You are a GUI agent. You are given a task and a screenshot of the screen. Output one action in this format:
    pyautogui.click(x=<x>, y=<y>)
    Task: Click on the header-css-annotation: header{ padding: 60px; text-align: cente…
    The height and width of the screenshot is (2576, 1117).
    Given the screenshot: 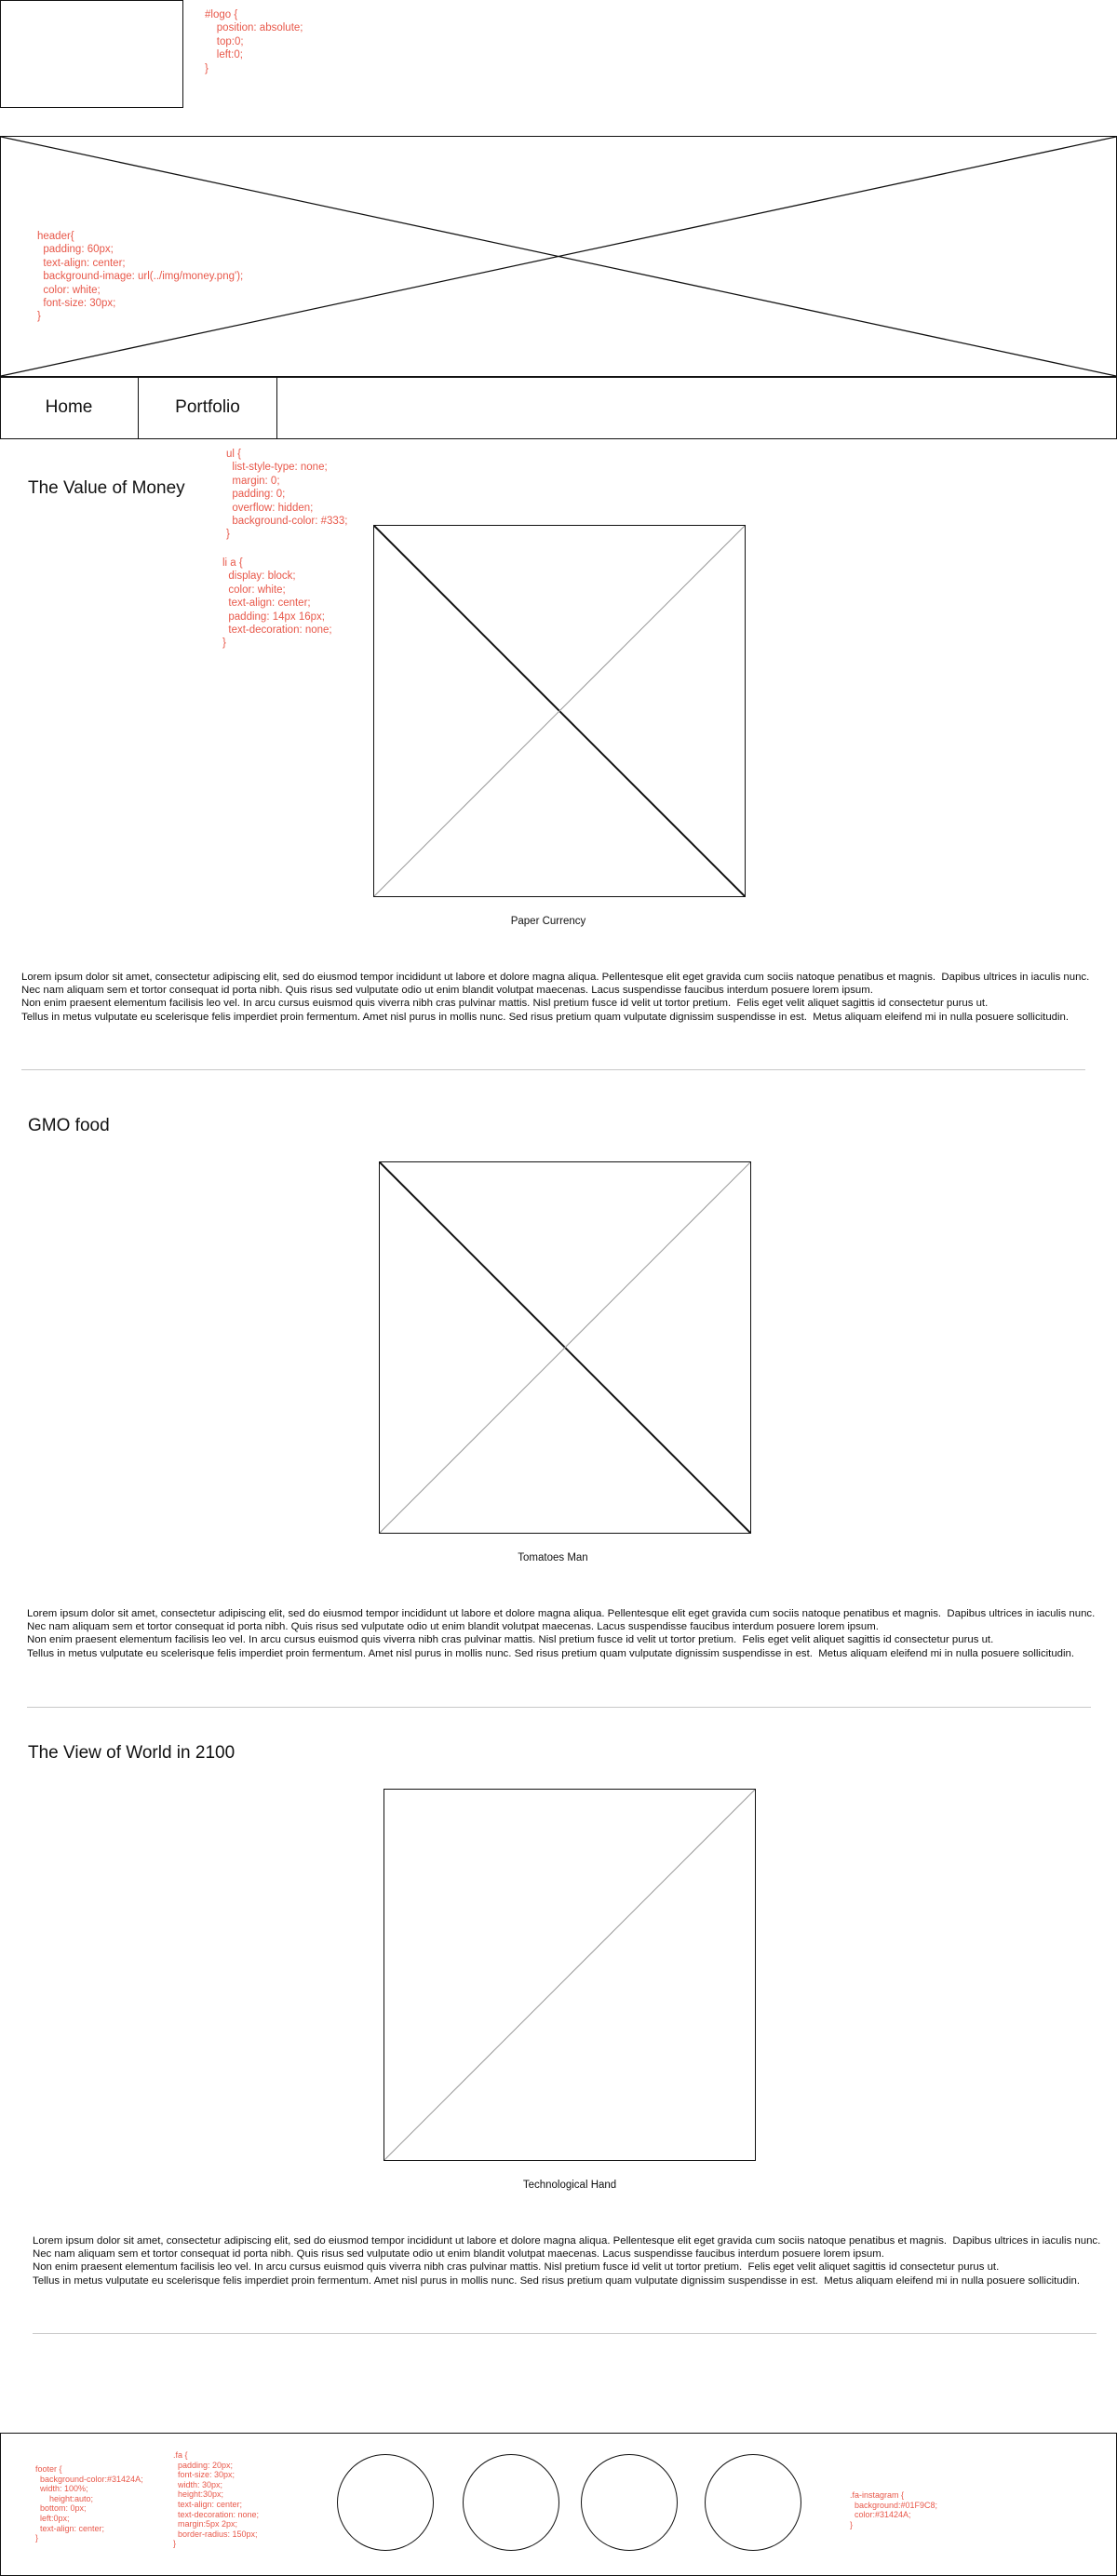 What is the action you would take?
    pyautogui.click(x=140, y=277)
    